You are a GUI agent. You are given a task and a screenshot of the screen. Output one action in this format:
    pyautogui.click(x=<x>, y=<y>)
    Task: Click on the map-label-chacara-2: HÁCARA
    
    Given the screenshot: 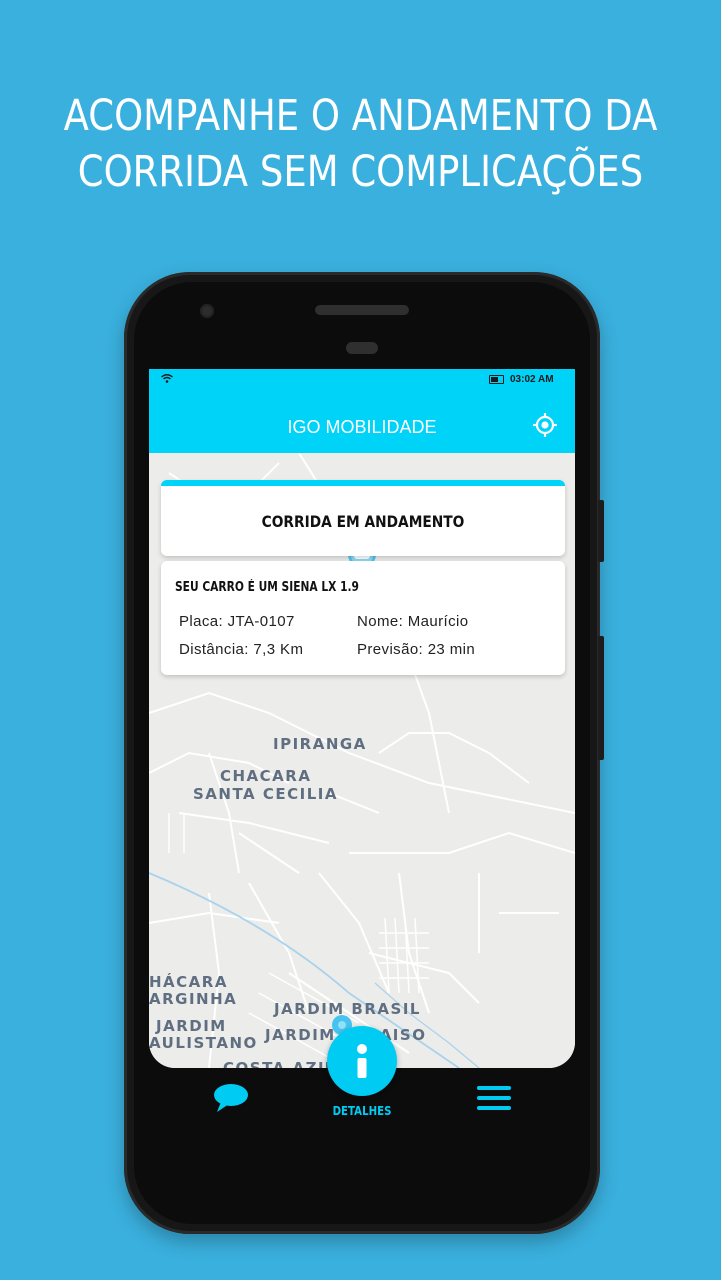 What is the action you would take?
    pyautogui.click(x=188, y=982)
    